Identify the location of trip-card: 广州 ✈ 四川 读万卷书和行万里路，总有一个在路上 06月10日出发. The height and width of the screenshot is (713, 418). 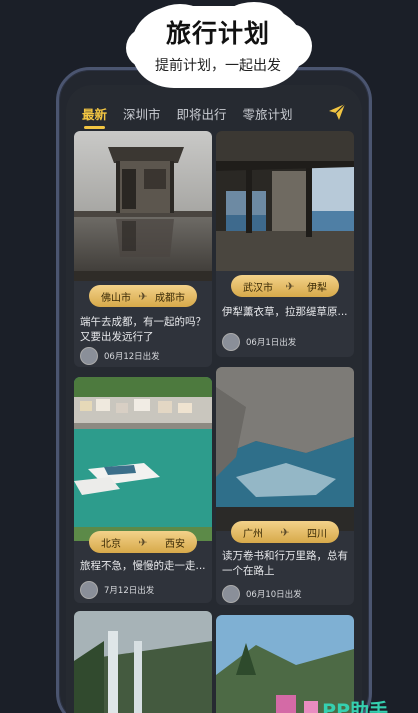
(285, 486).